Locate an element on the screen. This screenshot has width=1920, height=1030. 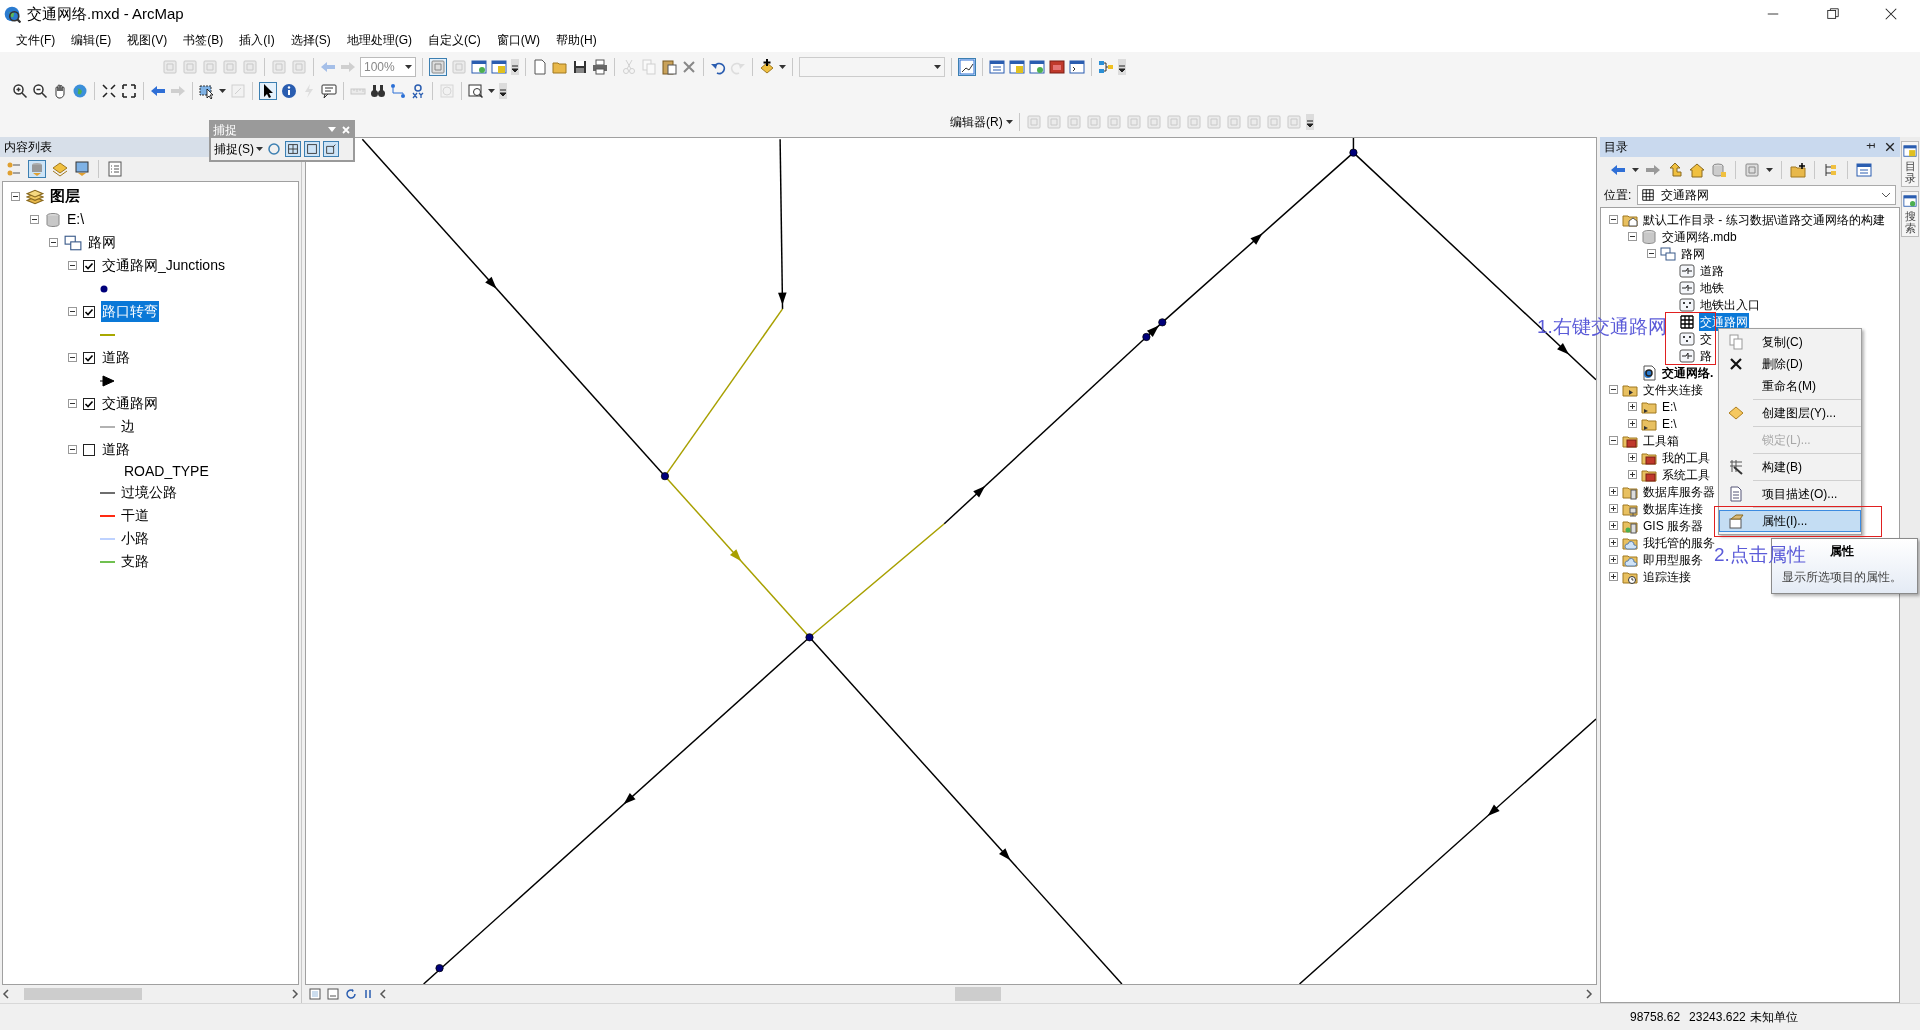
layer-label: 路口转弯 is located at coordinates (130, 311).